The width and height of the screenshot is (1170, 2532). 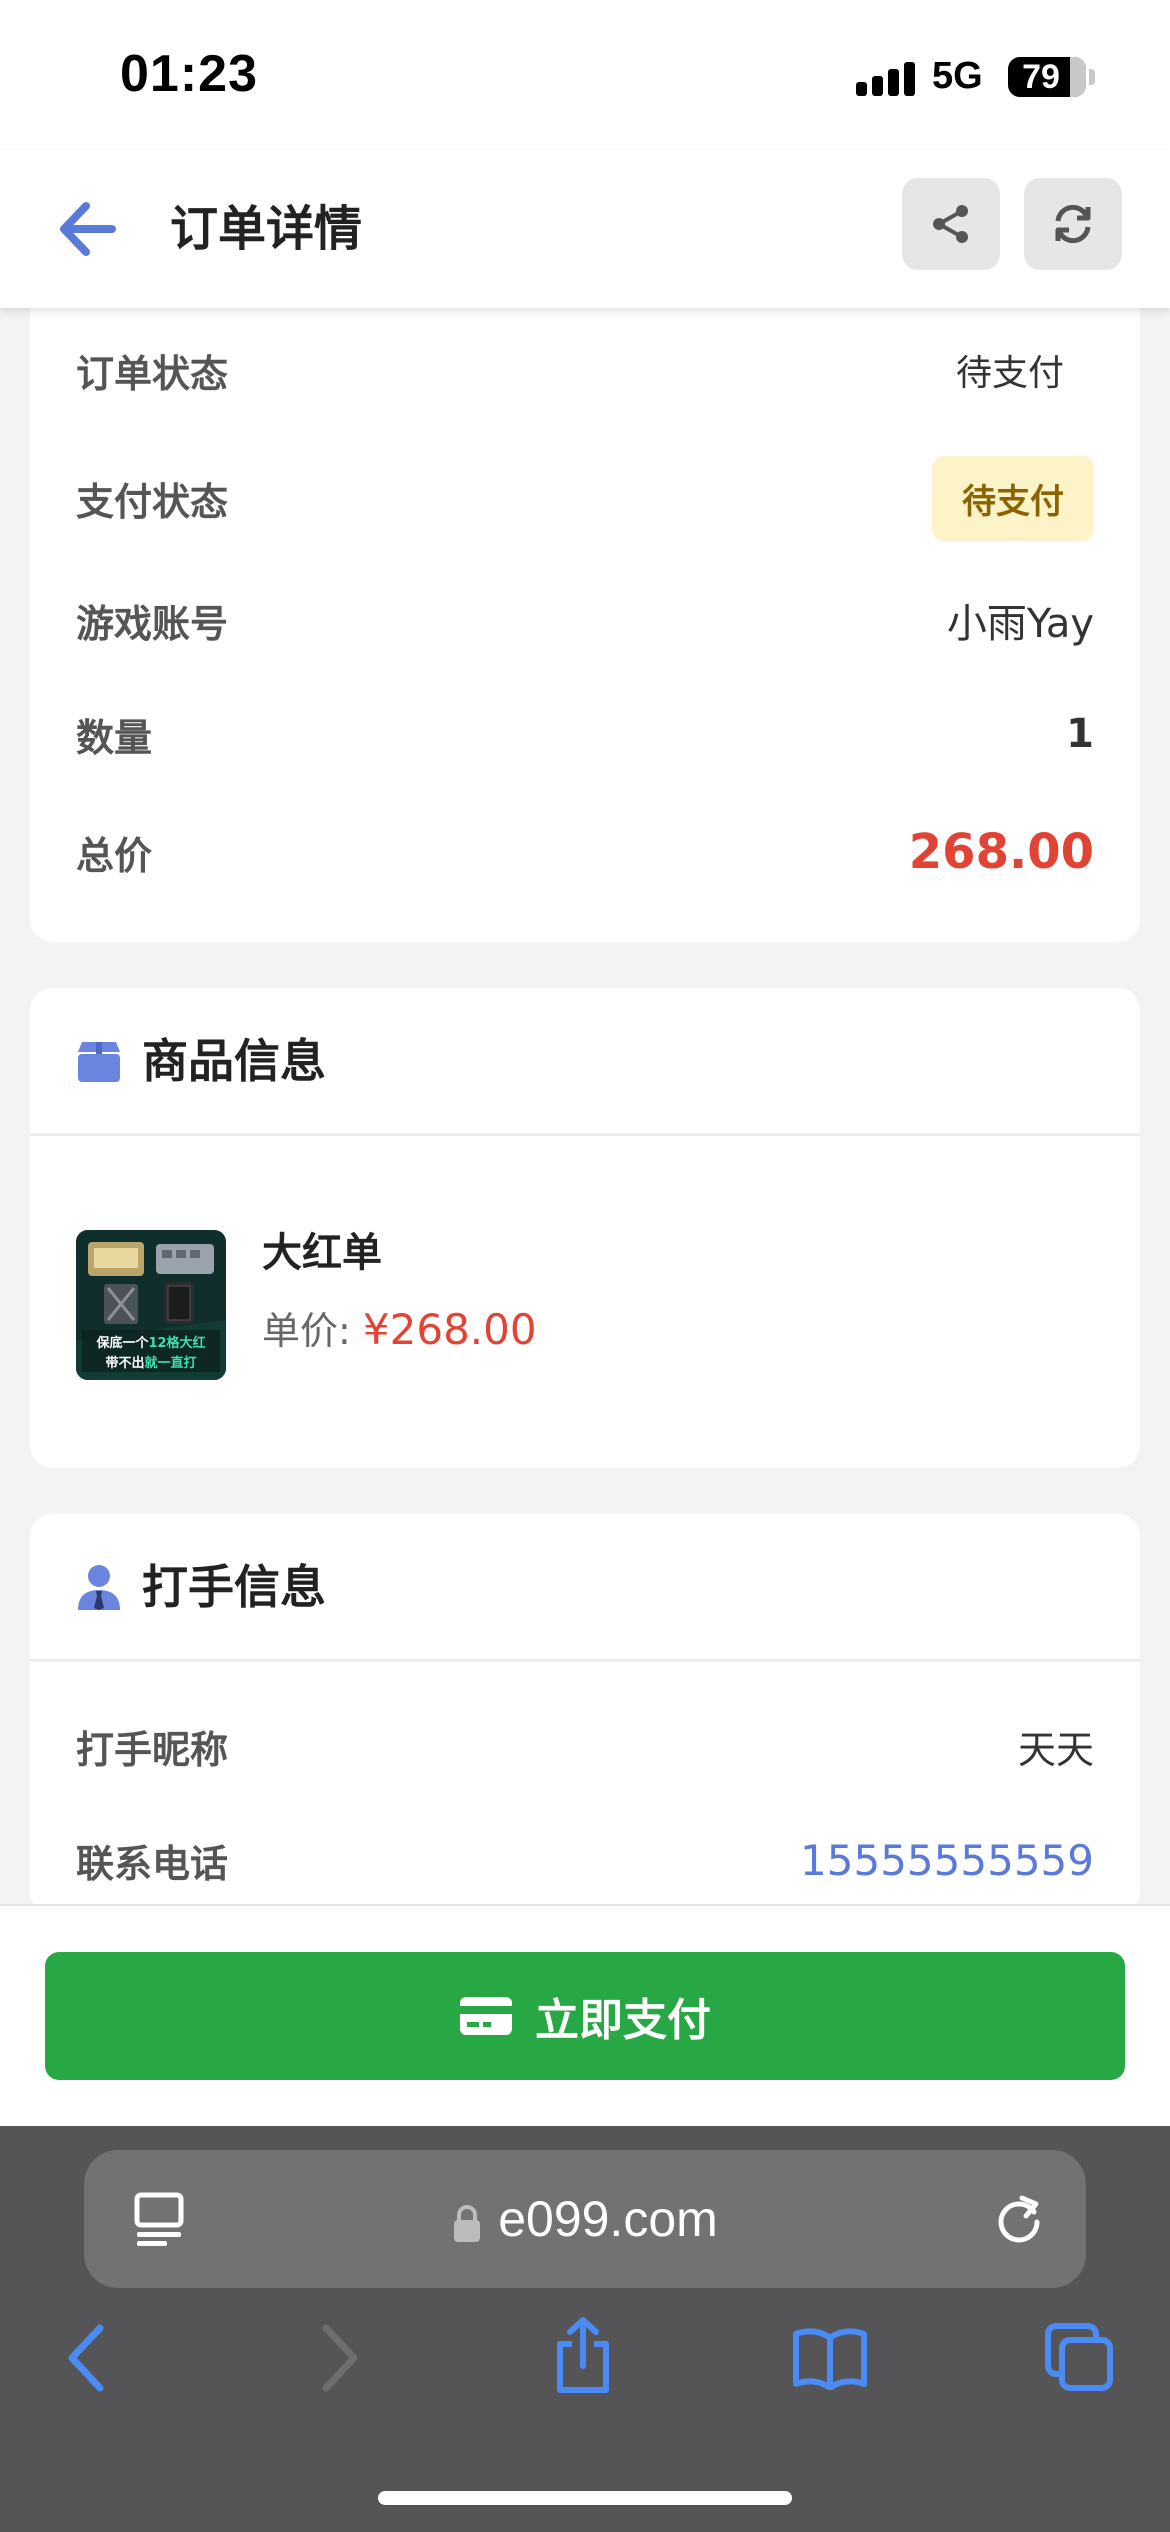 What do you see at coordinates (585, 1860) in the screenshot?
I see `contact-phone-row: 联系电话 15555555559` at bounding box center [585, 1860].